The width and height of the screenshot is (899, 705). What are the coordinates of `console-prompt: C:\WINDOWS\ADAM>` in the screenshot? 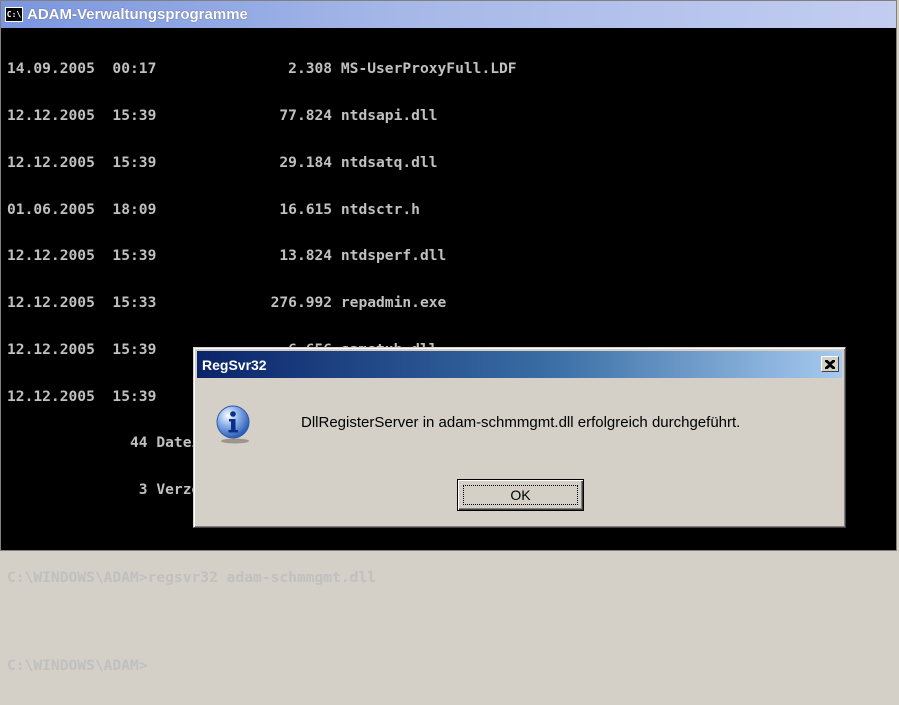 It's located at (77, 666).